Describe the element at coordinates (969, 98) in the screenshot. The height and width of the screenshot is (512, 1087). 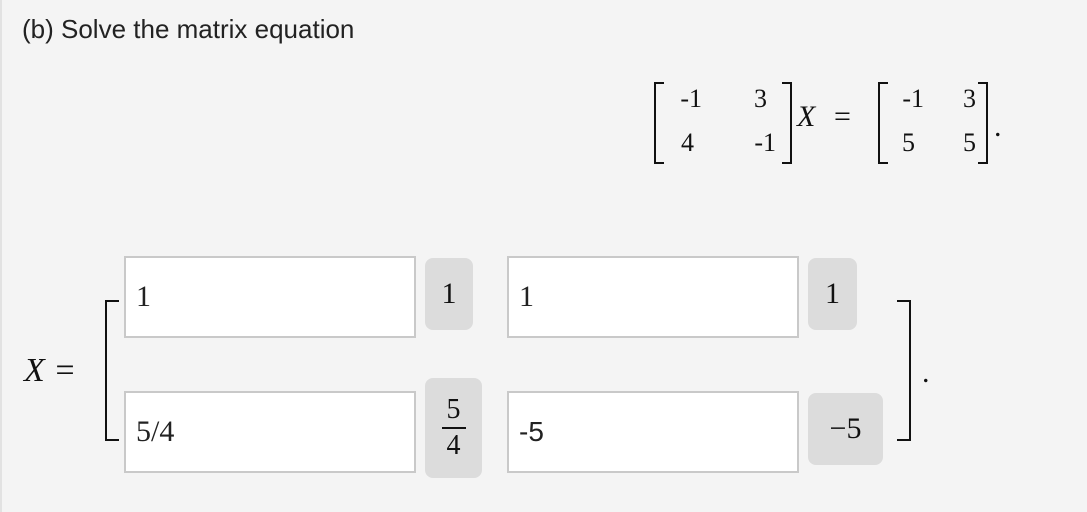
I see `matrix-b-cell: 3` at that location.